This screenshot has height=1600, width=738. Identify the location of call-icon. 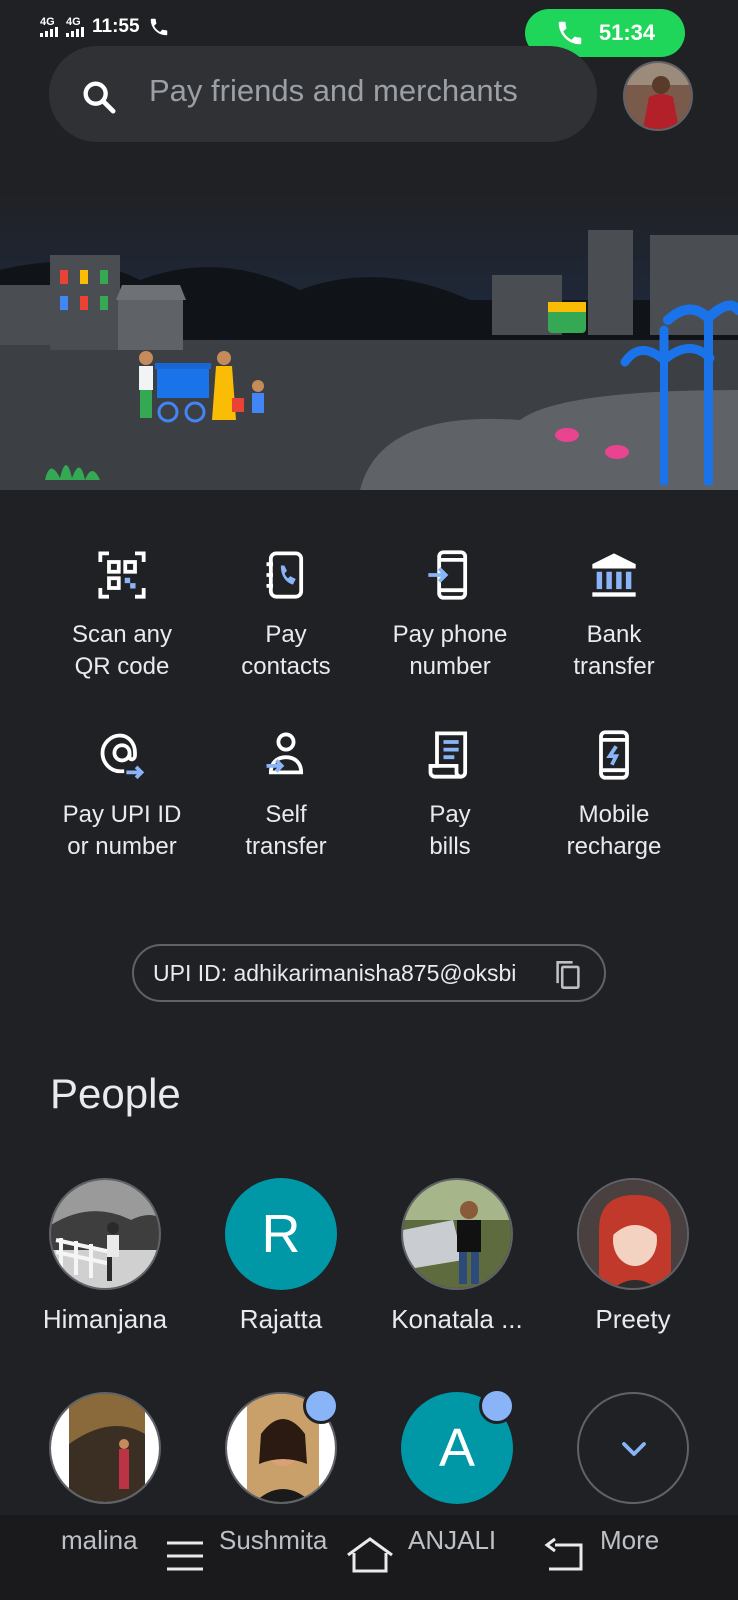
(570, 33).